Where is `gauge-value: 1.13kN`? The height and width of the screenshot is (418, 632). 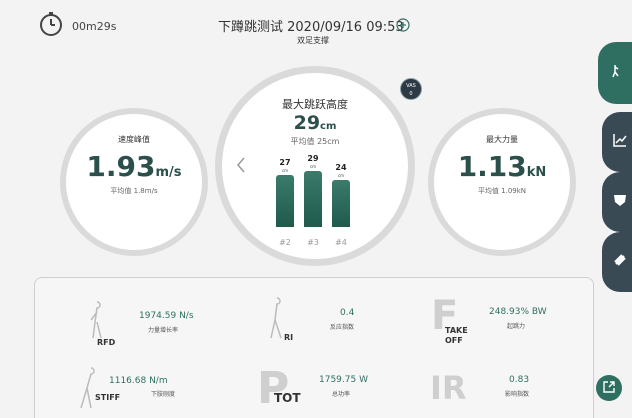
gauge-value: 1.13kN is located at coordinates (502, 166).